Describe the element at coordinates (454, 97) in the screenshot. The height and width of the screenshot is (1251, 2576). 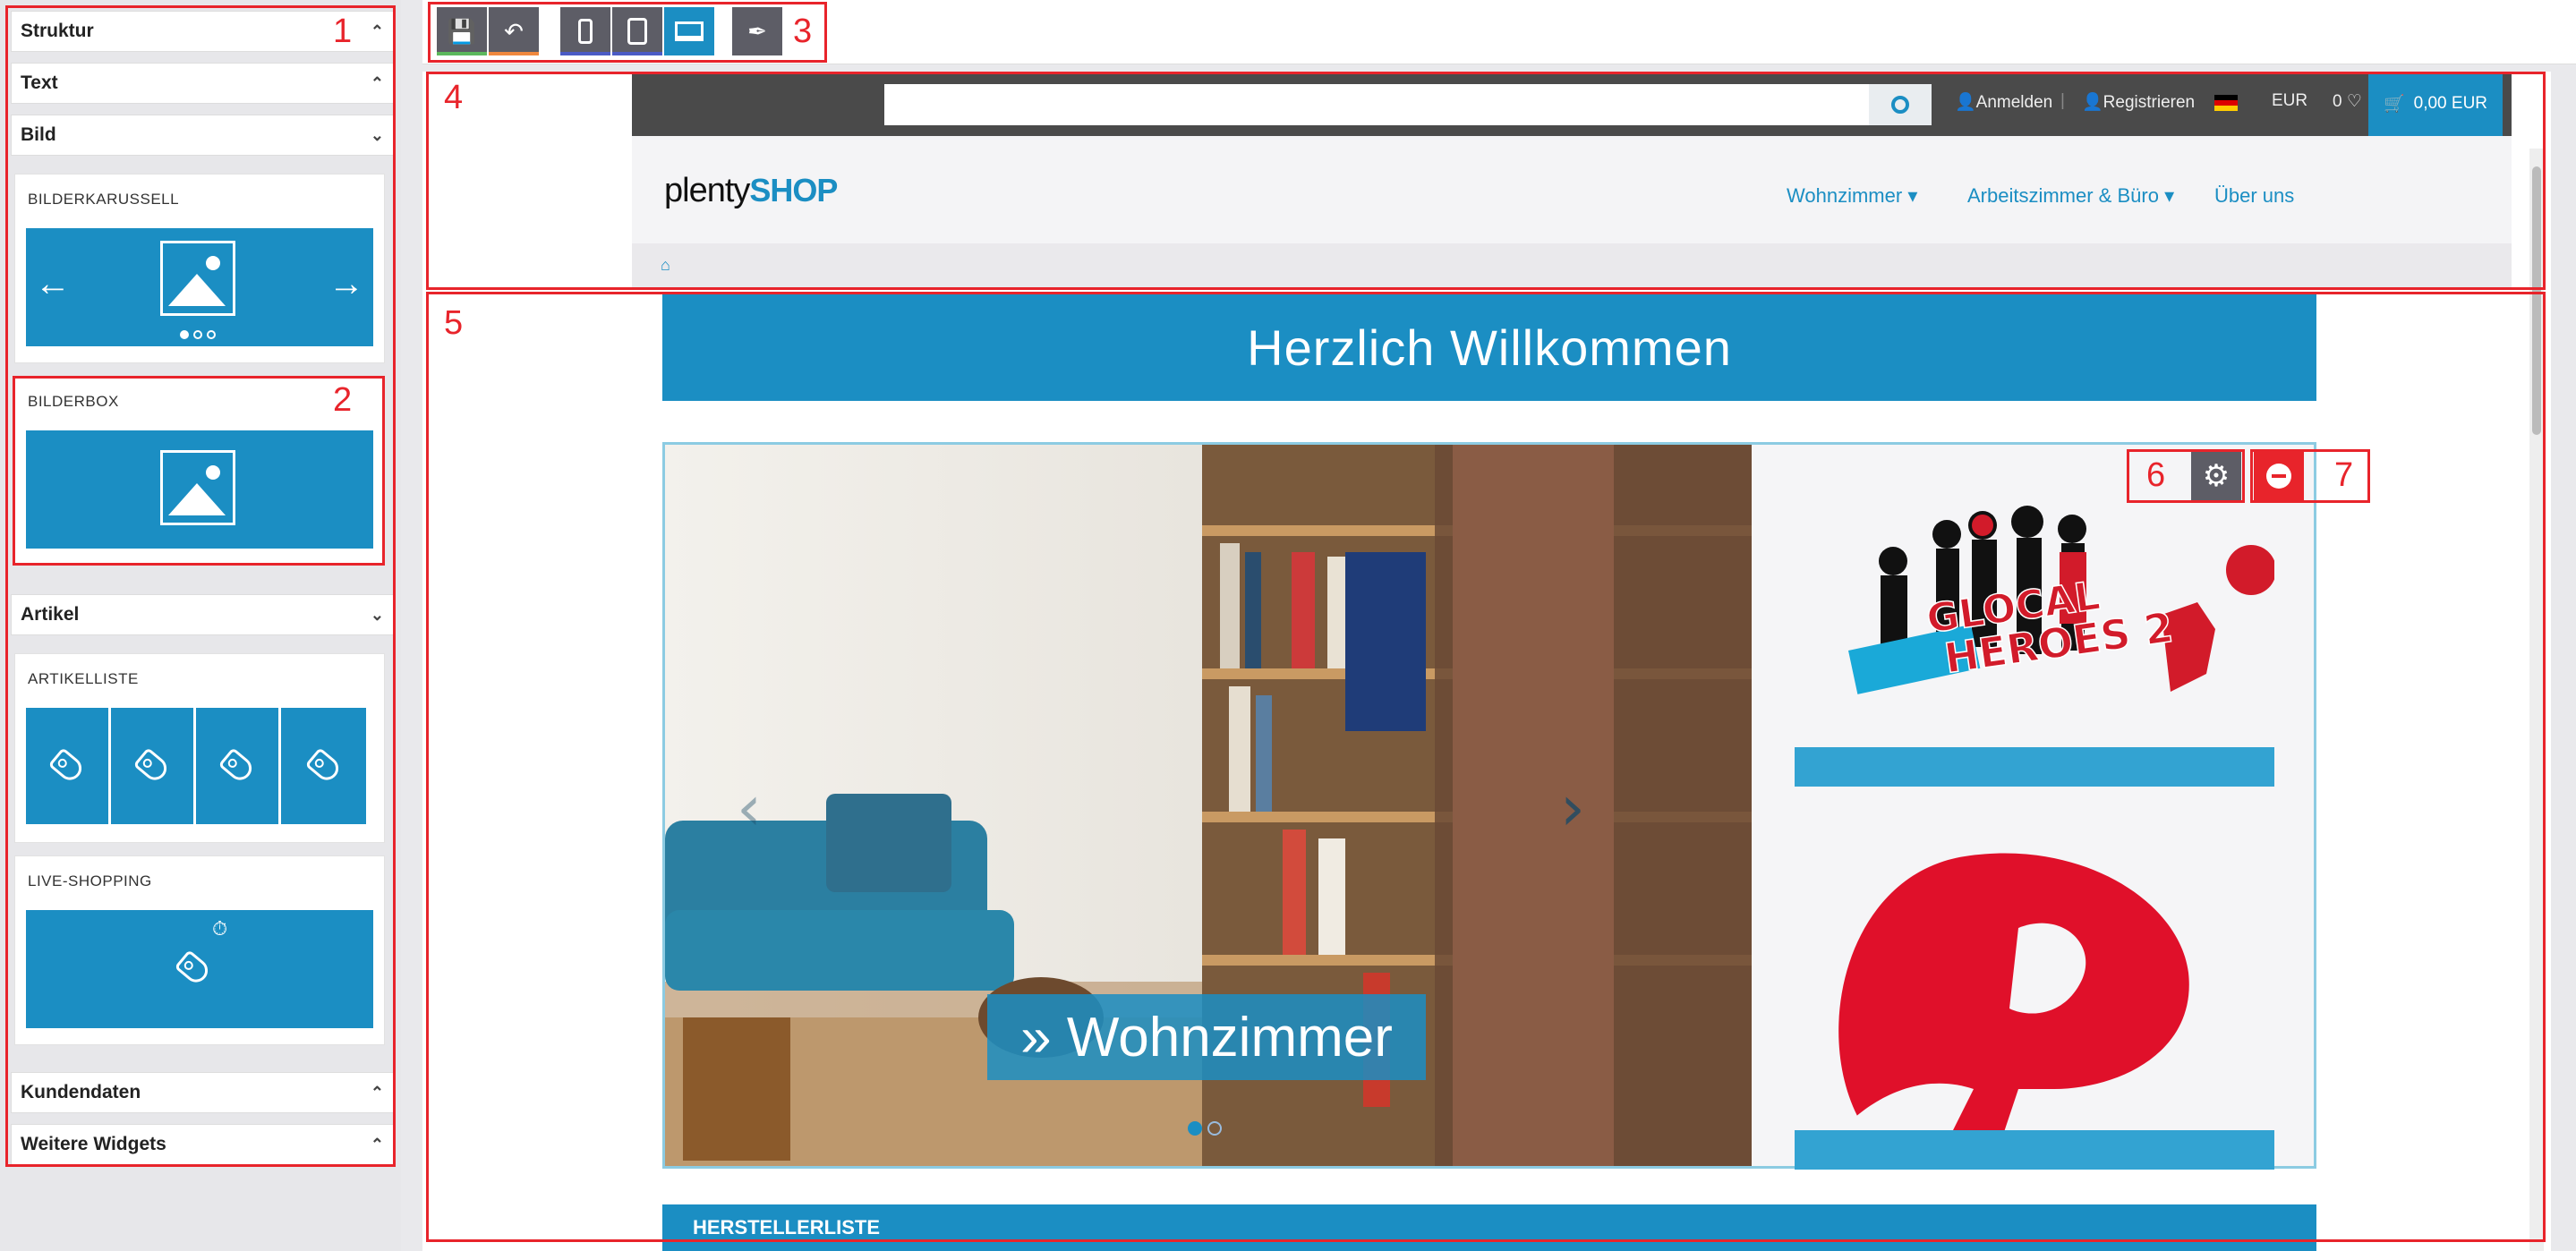
I see `annotation-4: 4` at that location.